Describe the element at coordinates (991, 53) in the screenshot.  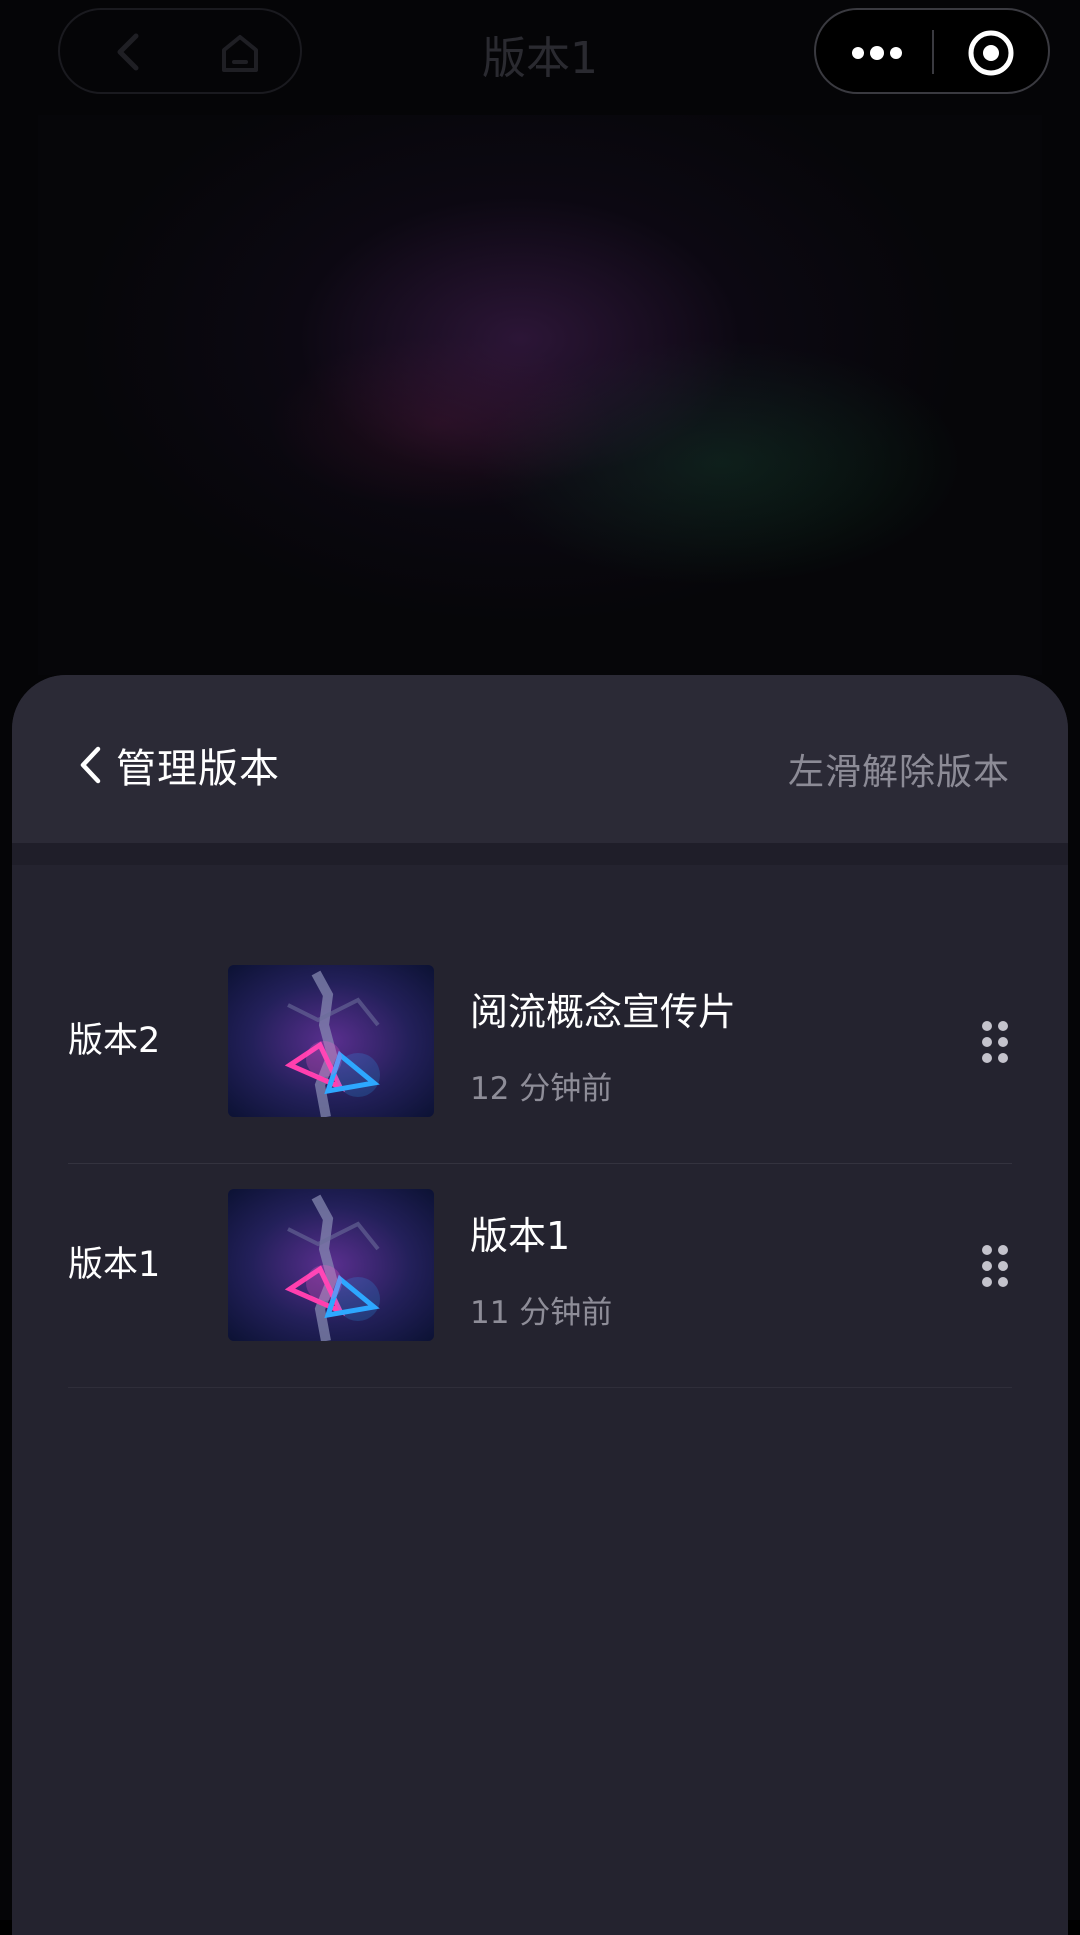
I see `target-icon` at that location.